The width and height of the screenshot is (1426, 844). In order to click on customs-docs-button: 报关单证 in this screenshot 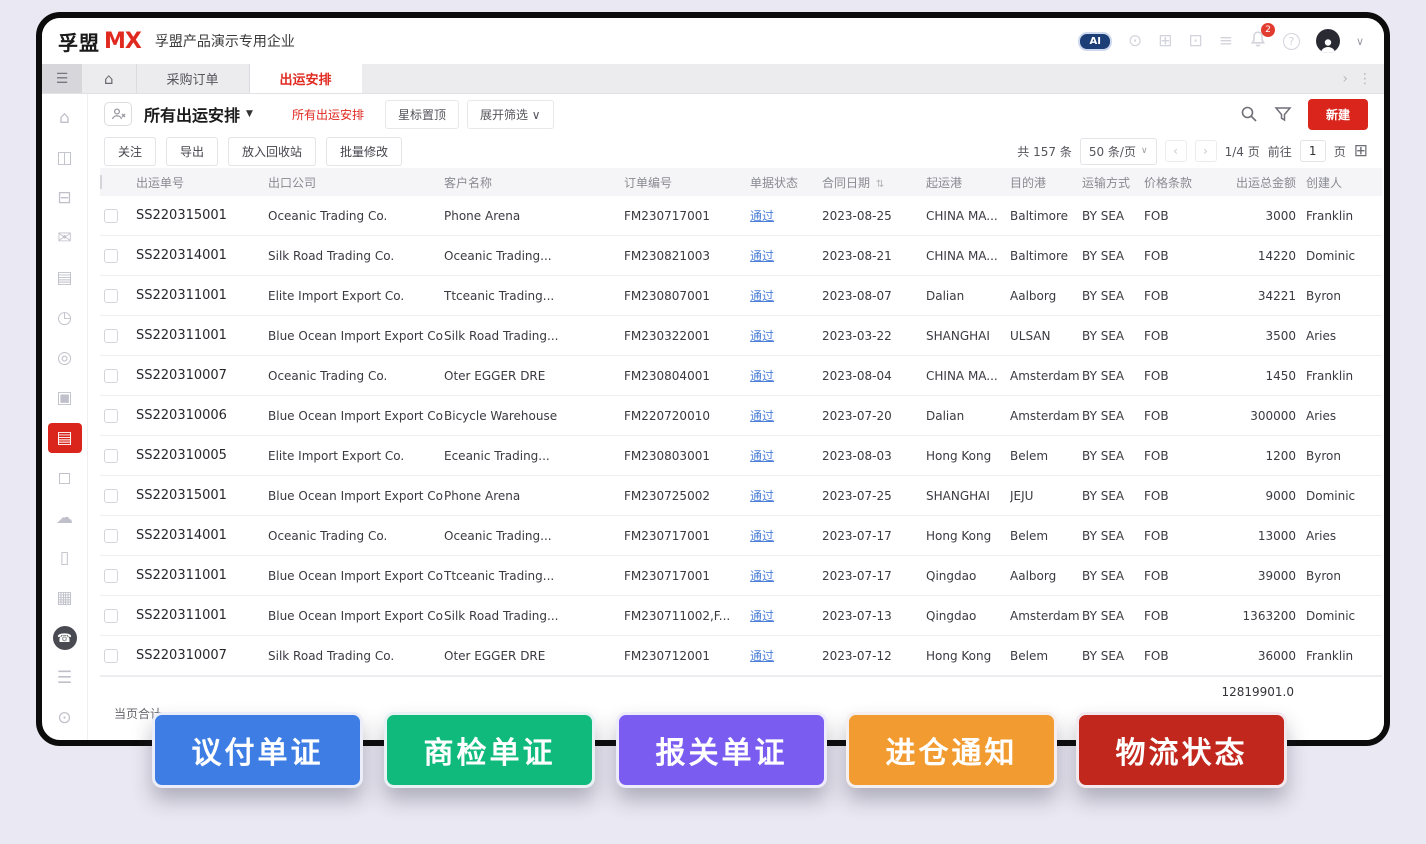, I will do `click(721, 750)`.